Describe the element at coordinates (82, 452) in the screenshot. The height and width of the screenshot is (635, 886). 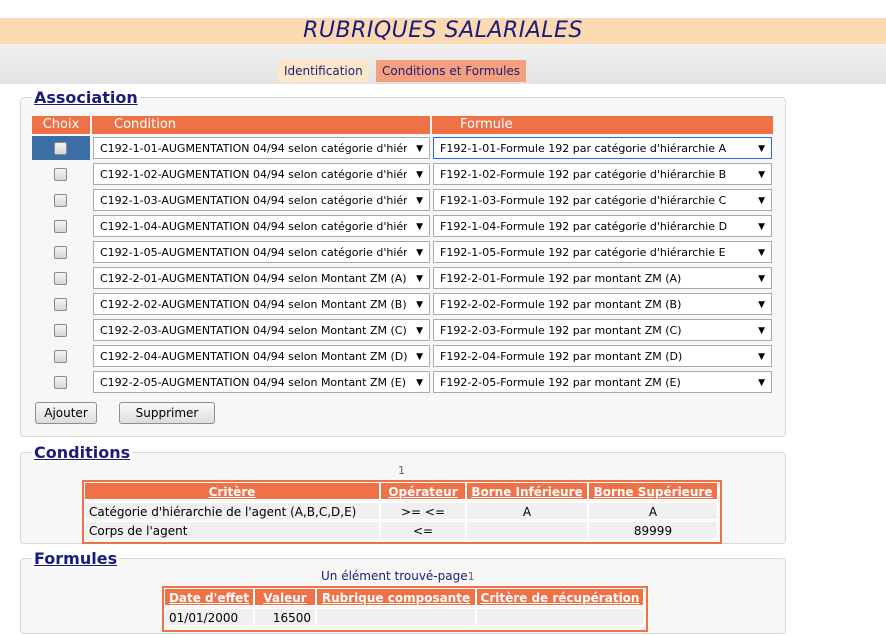
I see `conditions-legend: Conditions` at that location.